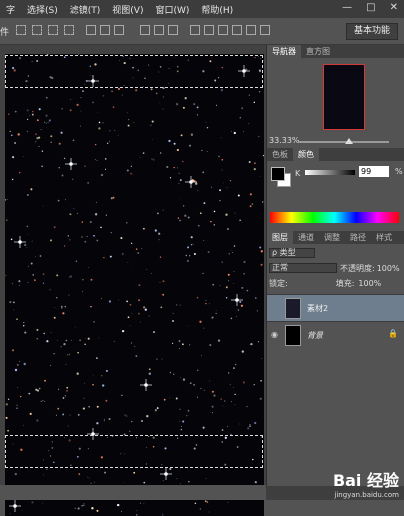 Image resolution: width=404 pixels, height=516 pixels. I want to click on color-spectrum, so click(334, 217).